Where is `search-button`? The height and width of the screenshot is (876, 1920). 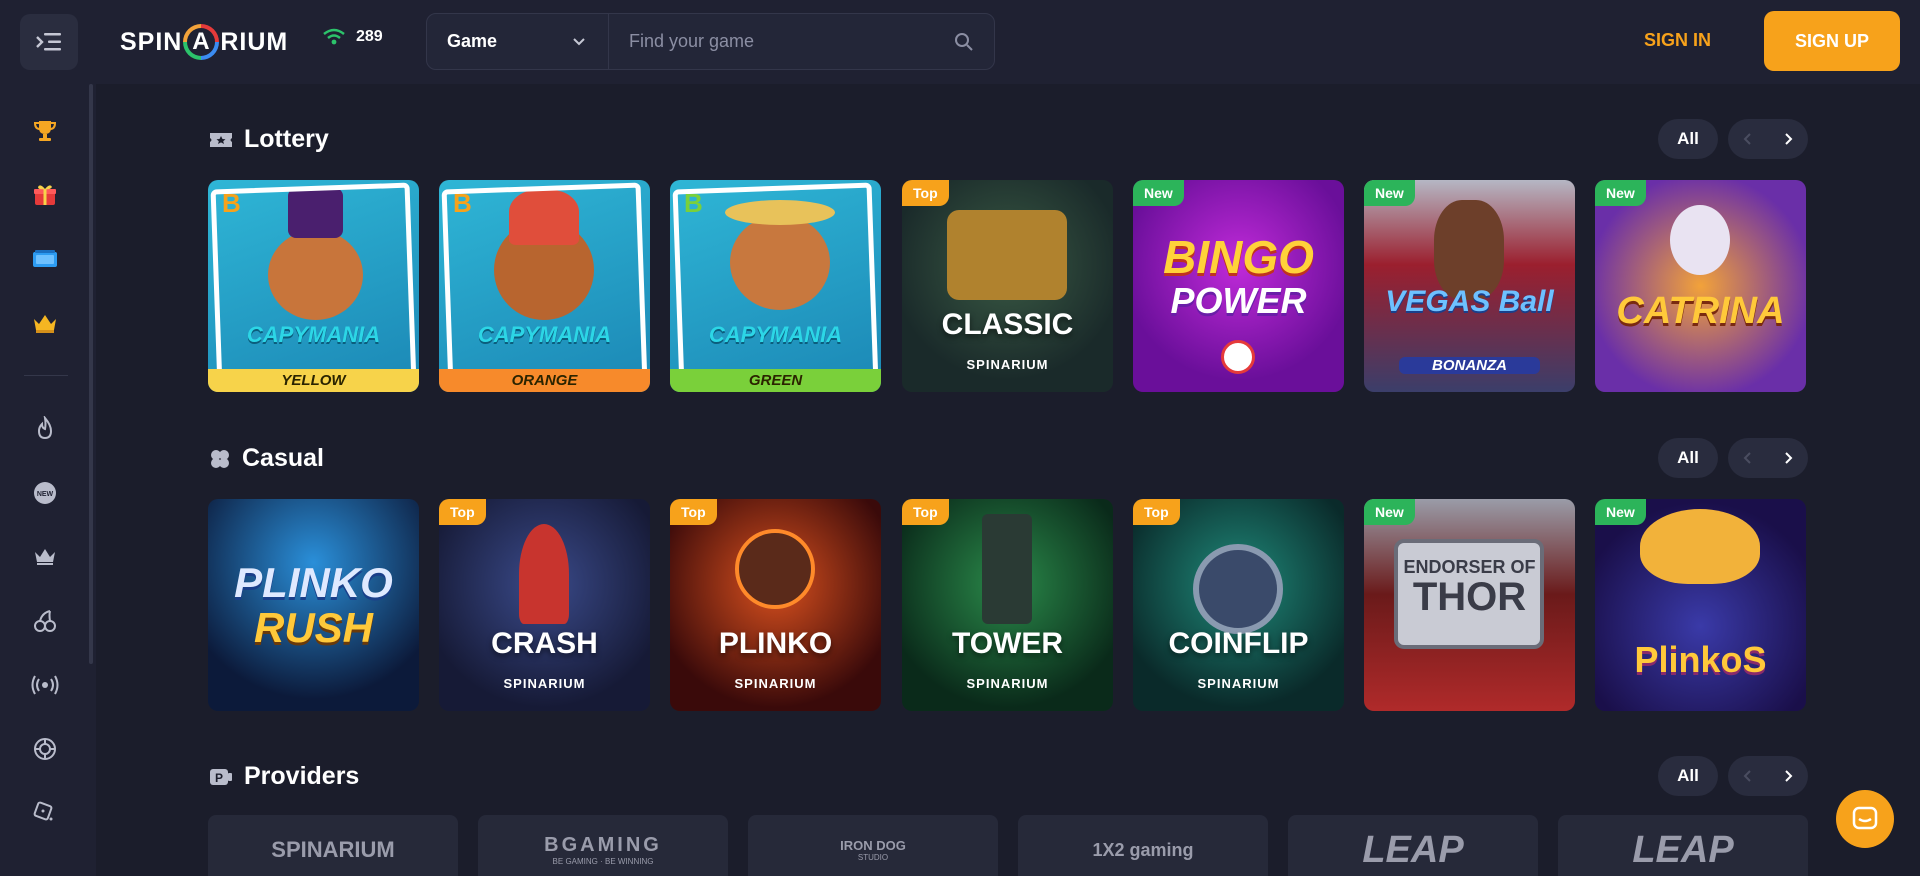 search-button is located at coordinates (964, 41).